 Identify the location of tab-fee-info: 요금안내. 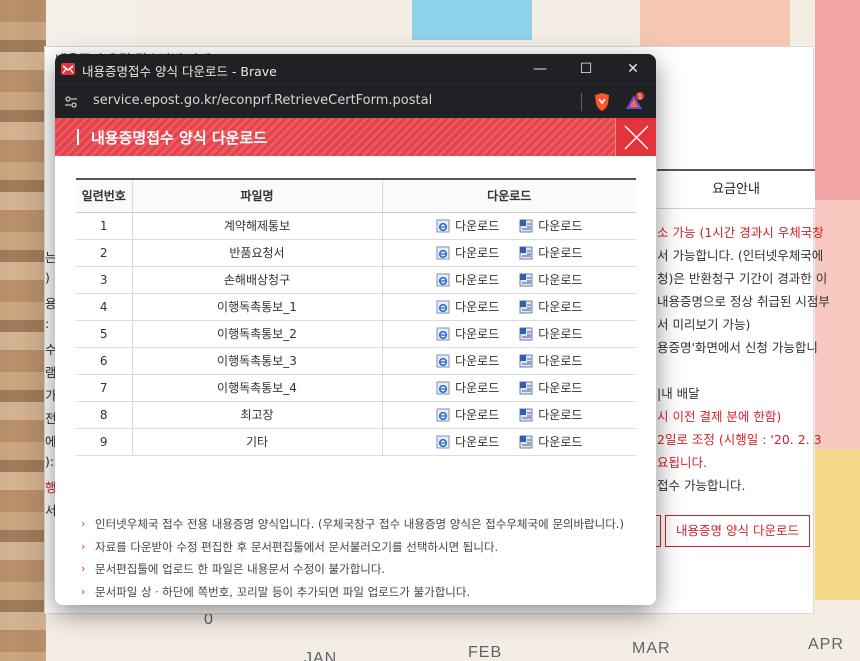
(736, 189).